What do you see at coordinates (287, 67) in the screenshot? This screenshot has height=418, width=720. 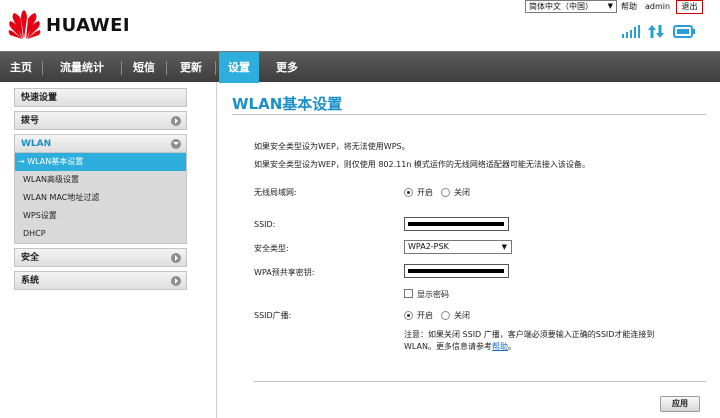 I see `nav-more: 更多` at bounding box center [287, 67].